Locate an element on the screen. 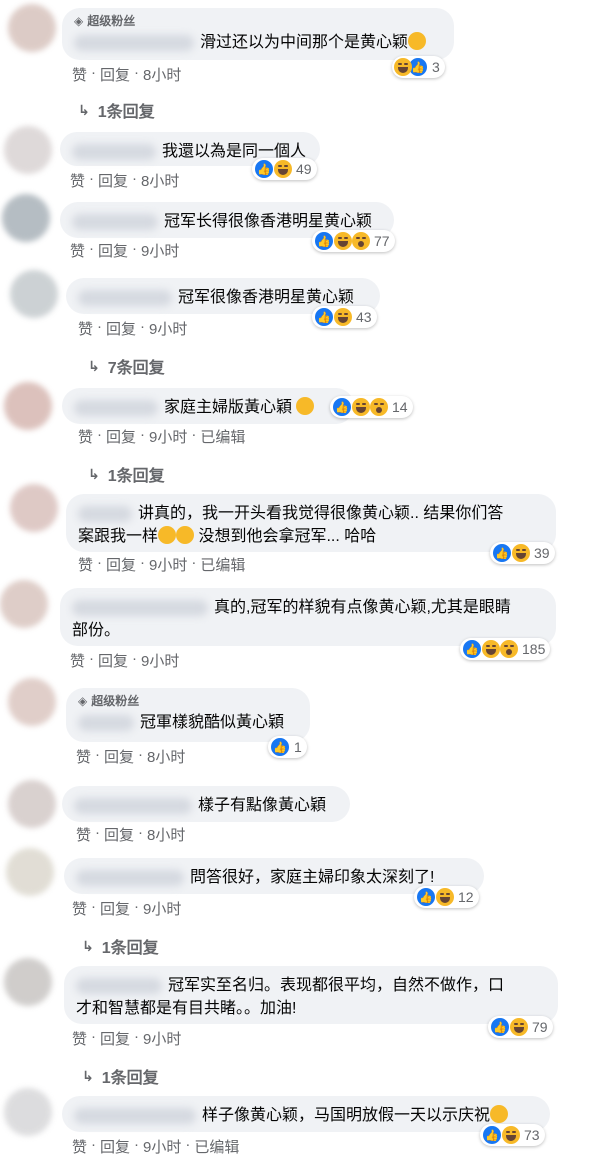 Image resolution: width=600 pixels, height=1164 pixels. reaction-summary: 👍 185 is located at coordinates (505, 649).